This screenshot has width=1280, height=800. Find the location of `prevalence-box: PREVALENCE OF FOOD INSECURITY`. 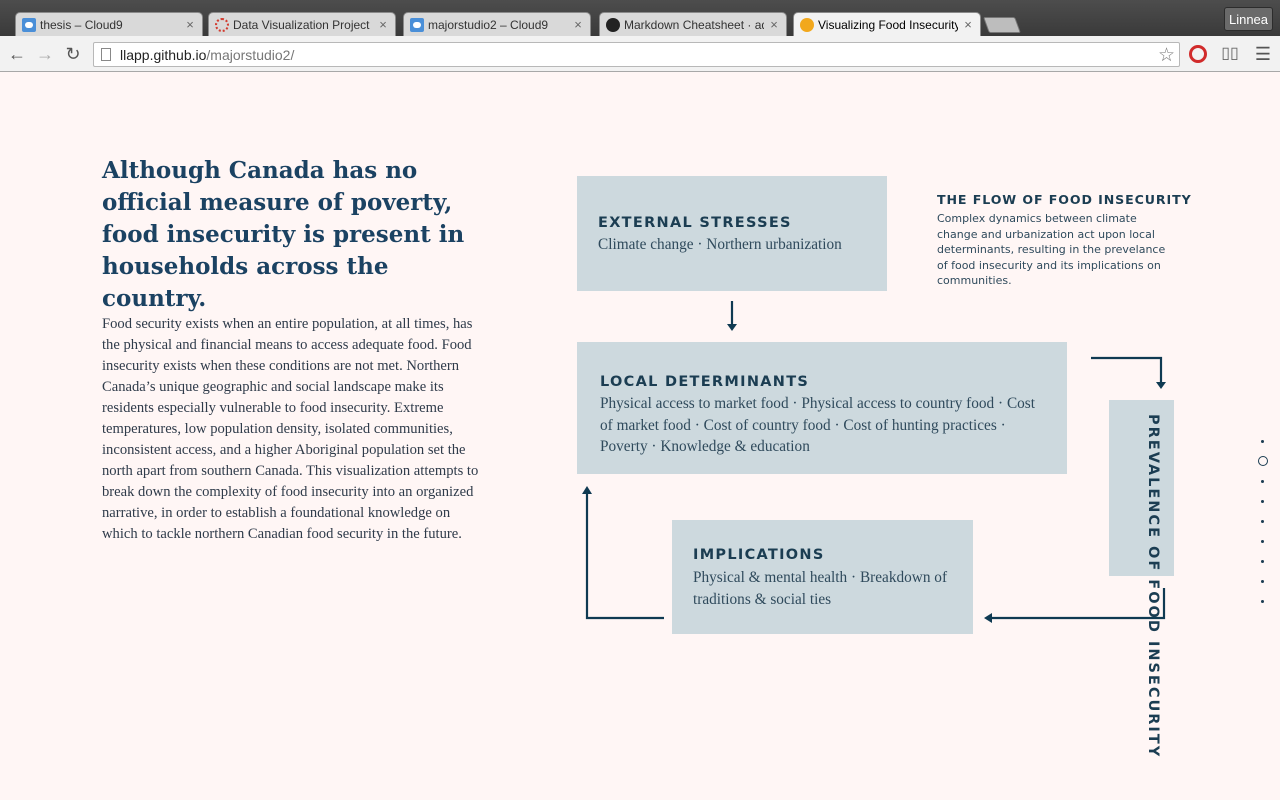

prevalence-box: PREVALENCE OF FOOD INSECURITY is located at coordinates (1141, 579).